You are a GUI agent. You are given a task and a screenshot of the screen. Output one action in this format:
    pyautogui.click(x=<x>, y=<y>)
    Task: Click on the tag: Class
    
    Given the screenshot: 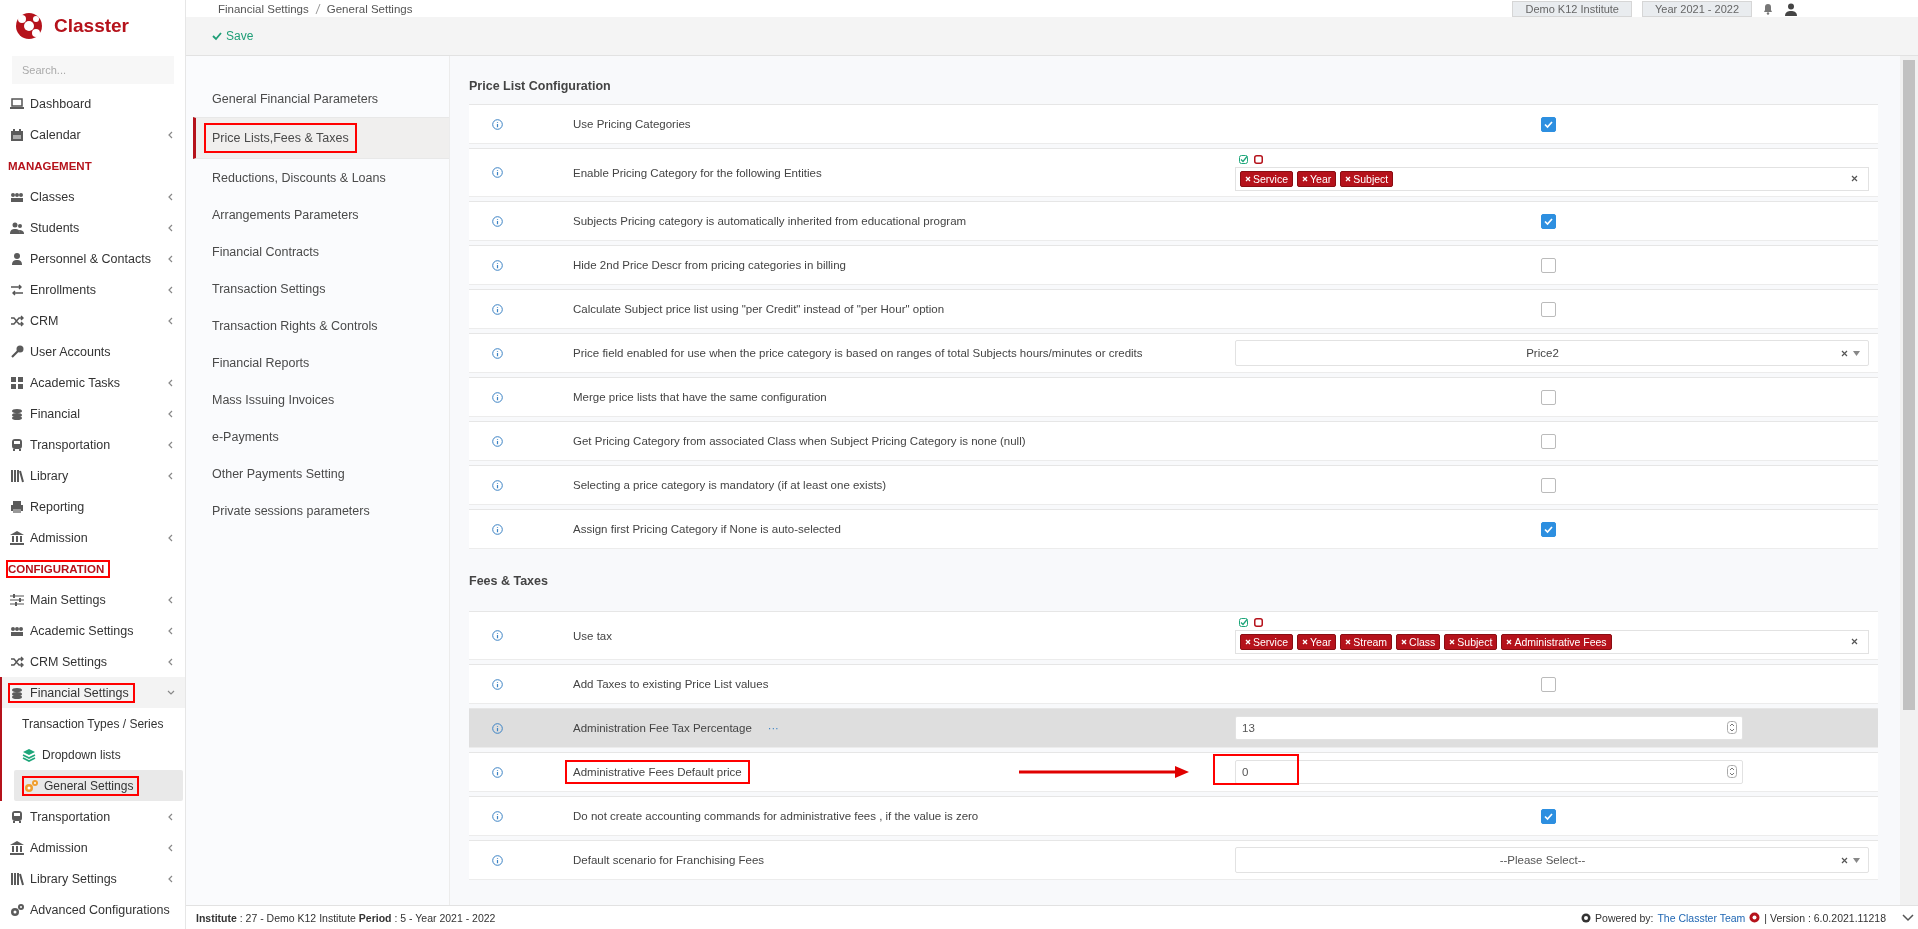 What is the action you would take?
    pyautogui.click(x=1418, y=641)
    